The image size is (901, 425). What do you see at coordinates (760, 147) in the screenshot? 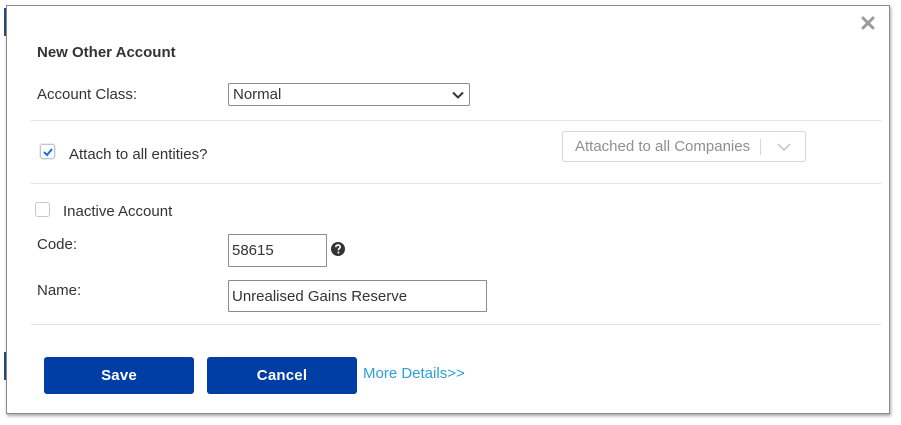
I see `select-separator` at bounding box center [760, 147].